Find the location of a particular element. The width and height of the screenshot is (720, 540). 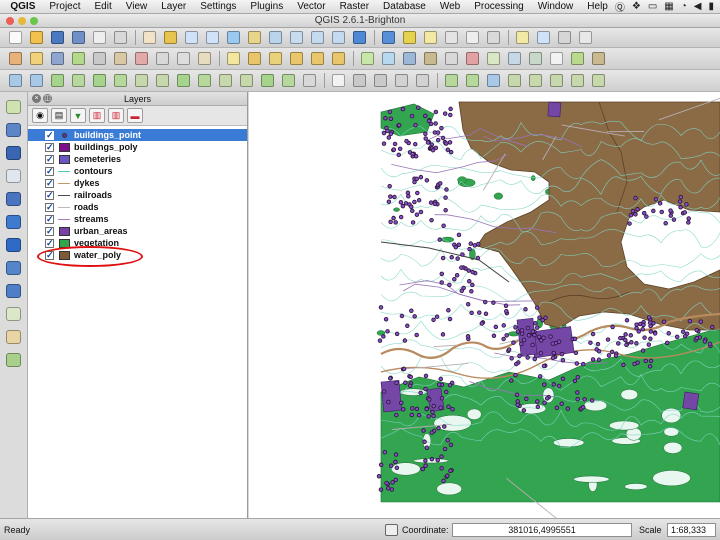

layer-item-buildings-poly: ✓ buildings_poly is located at coordinates (137, 147).